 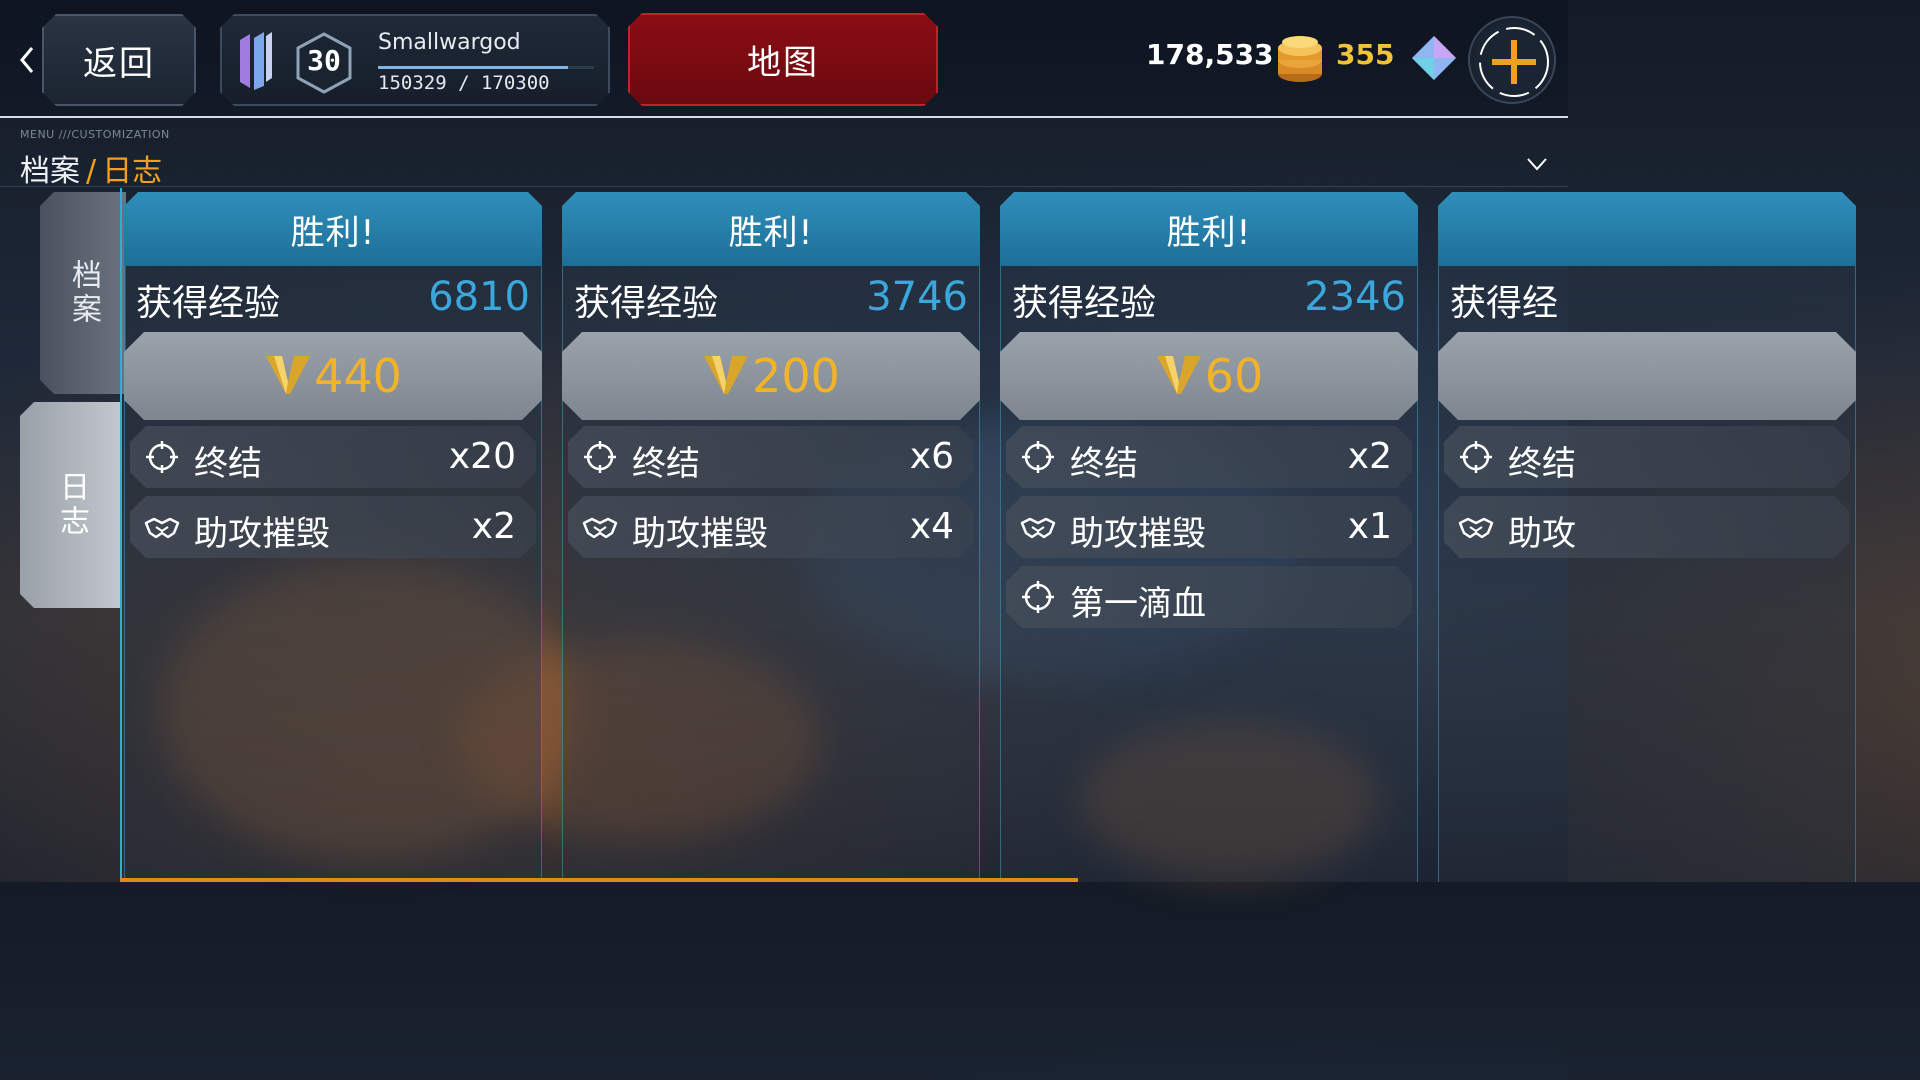 What do you see at coordinates (1537, 164) in the screenshot?
I see `chevron-down-icon` at bounding box center [1537, 164].